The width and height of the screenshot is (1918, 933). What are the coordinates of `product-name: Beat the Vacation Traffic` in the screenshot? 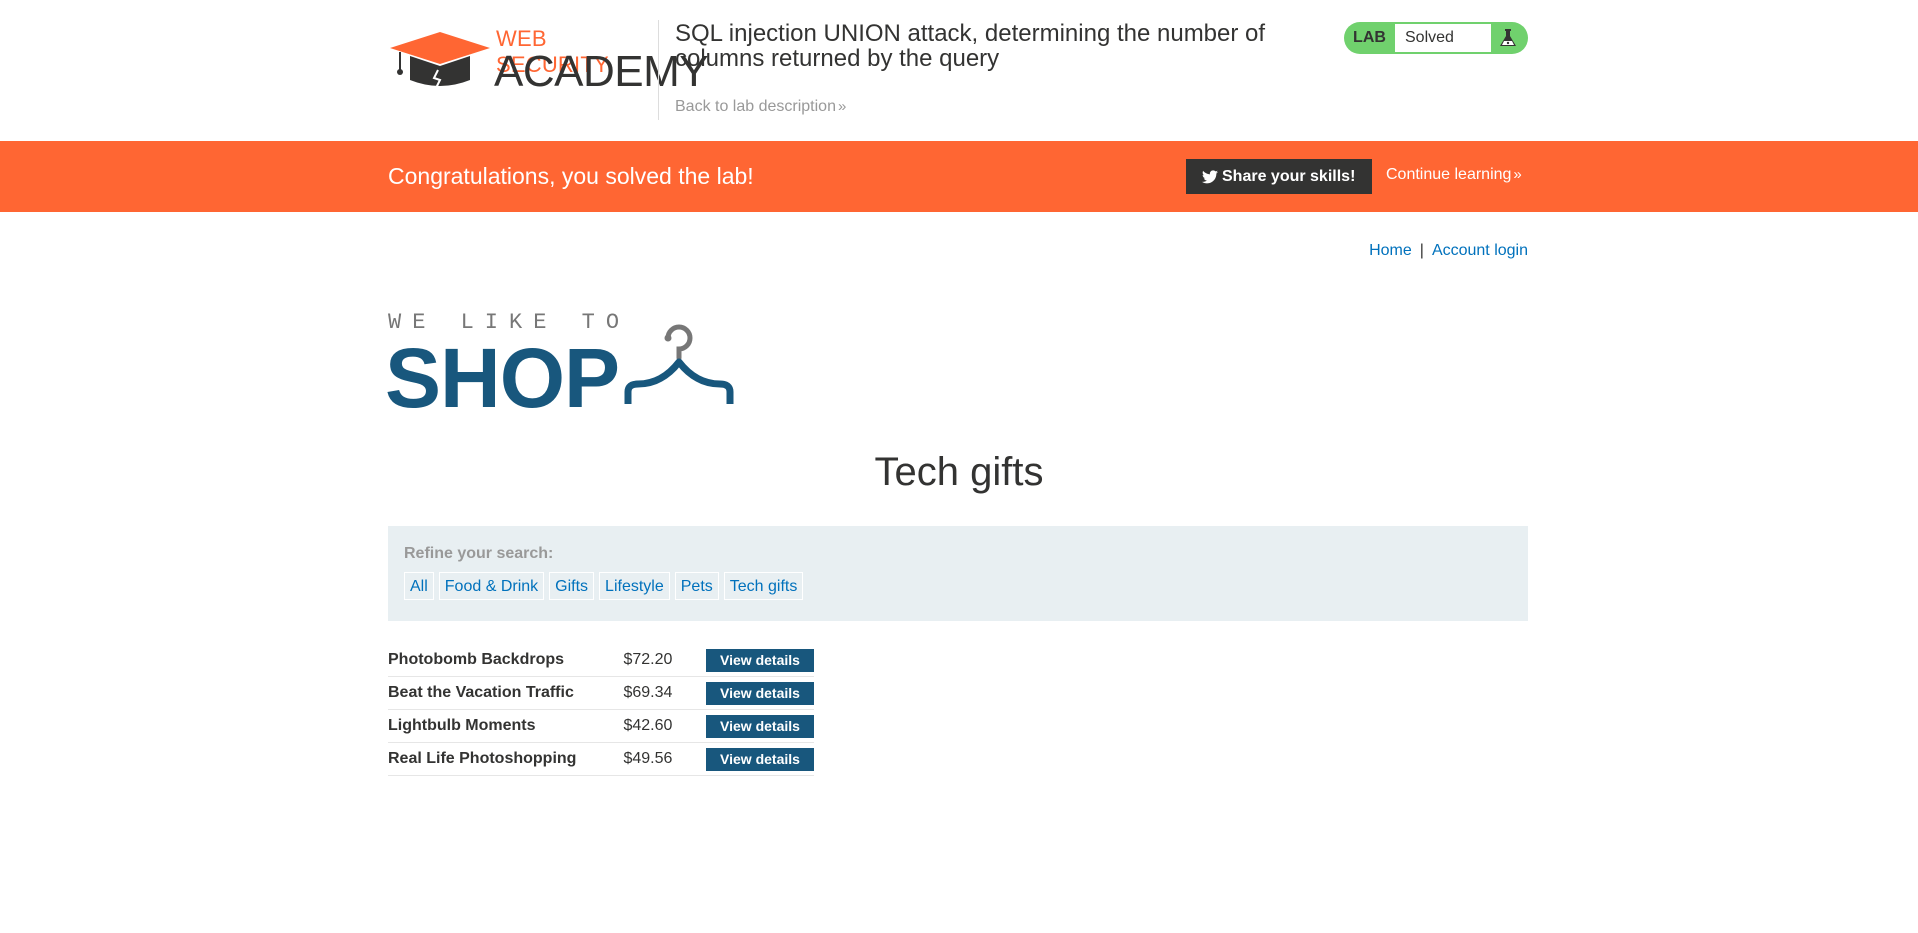 It's located at (506, 693).